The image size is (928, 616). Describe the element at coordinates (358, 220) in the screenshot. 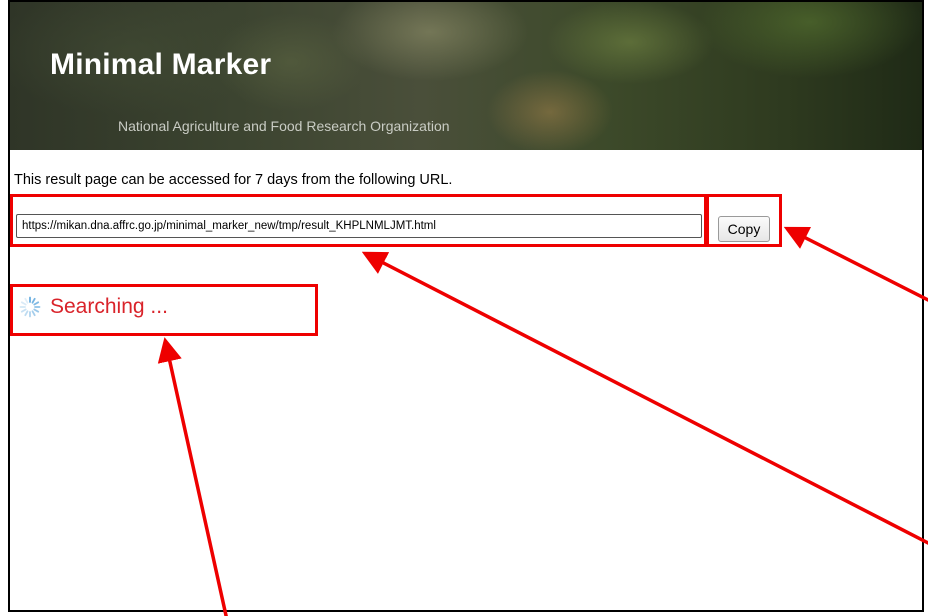

I see `url-highlight-box` at that location.